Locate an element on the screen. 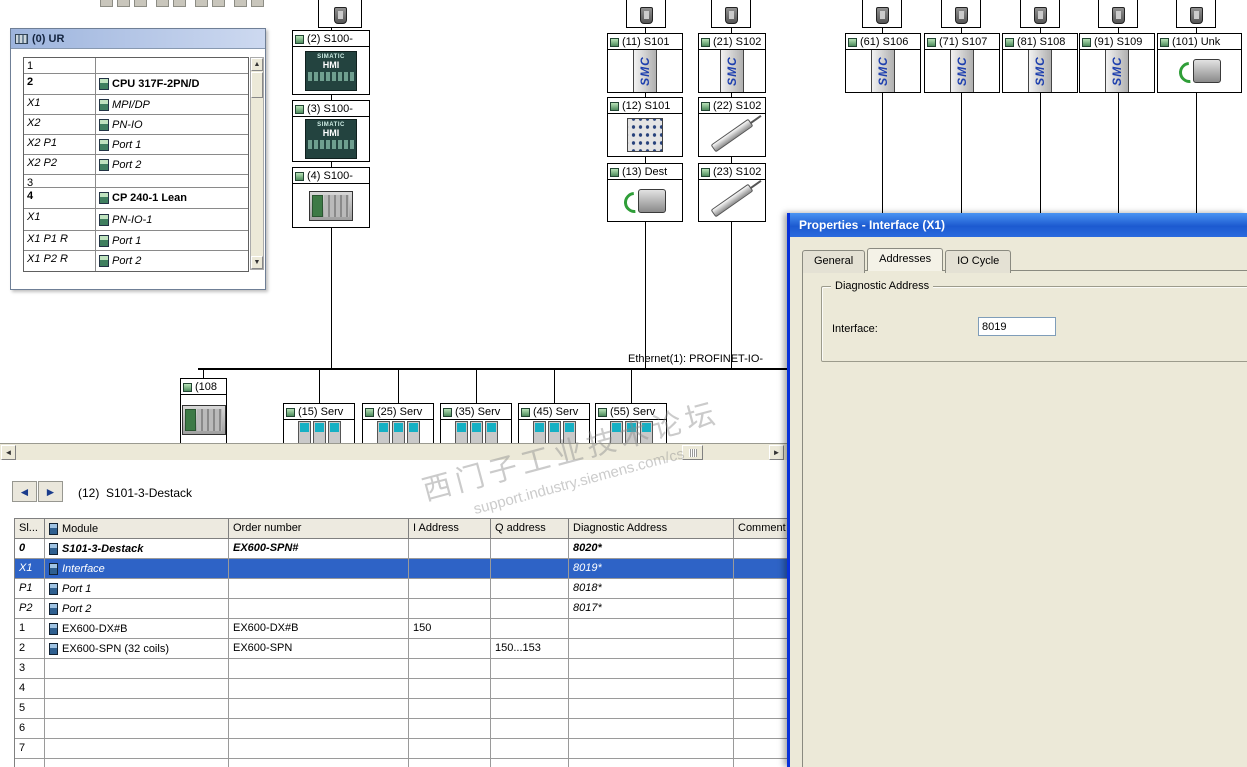  rack-row: X1 MPI/DP is located at coordinates (136, 105).